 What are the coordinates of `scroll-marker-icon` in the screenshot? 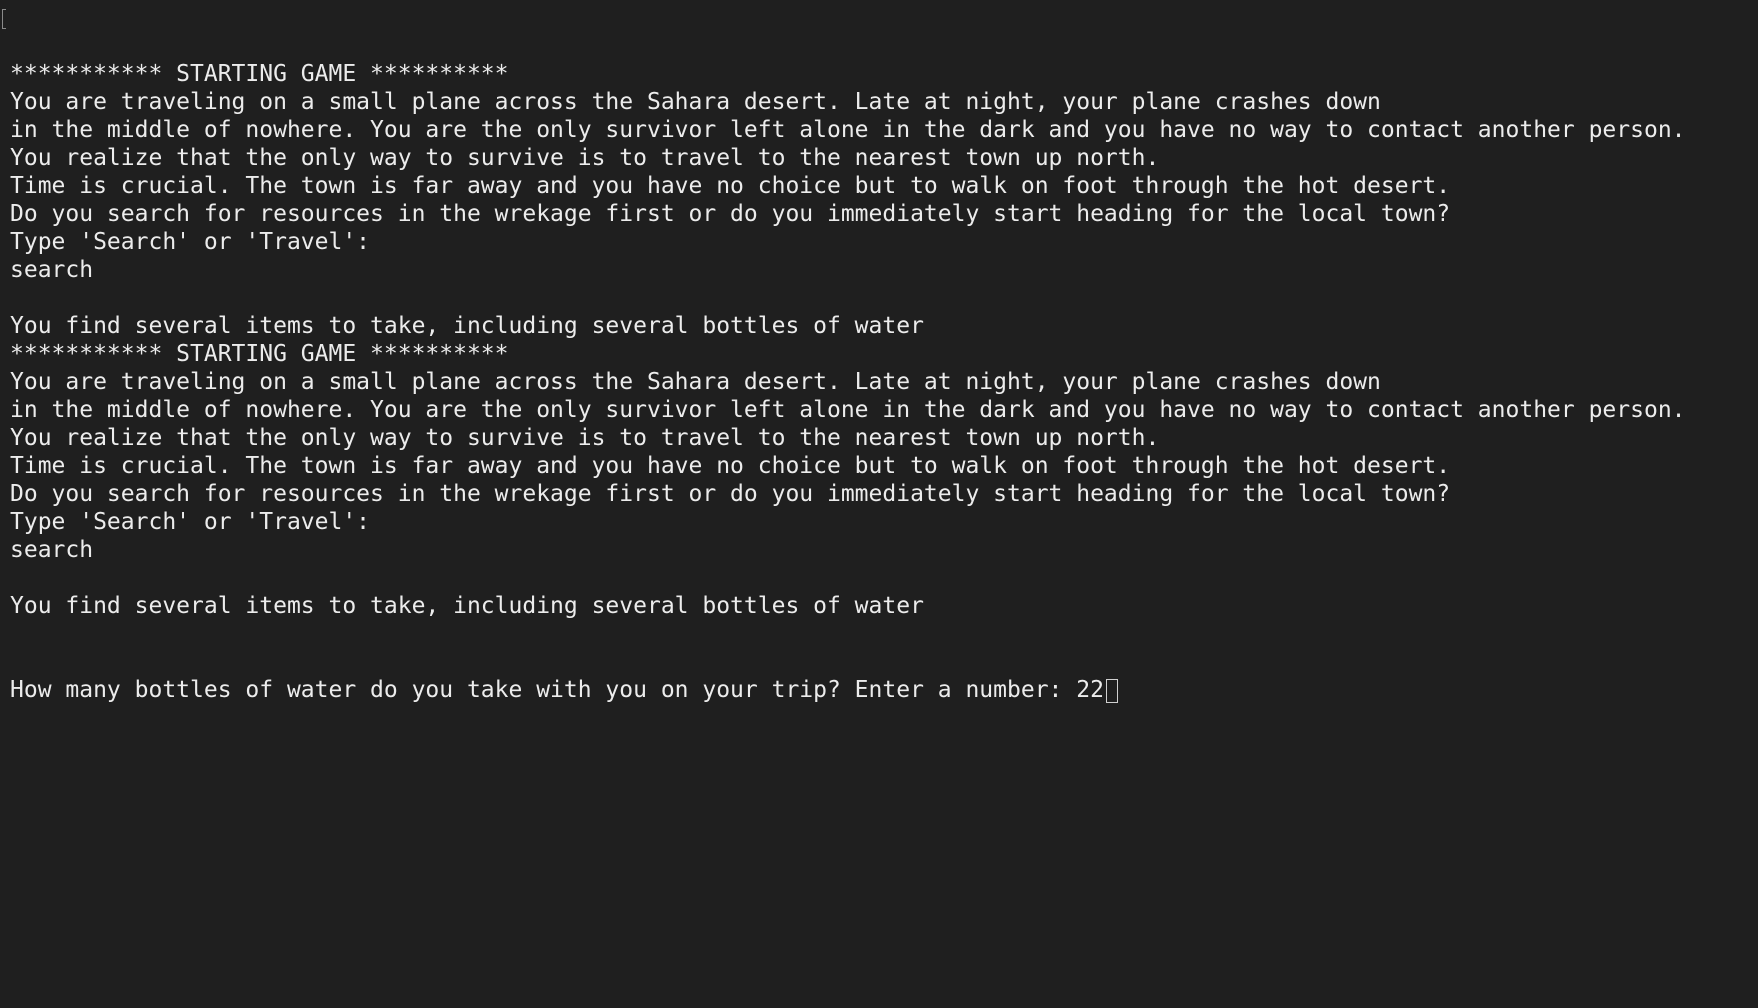 It's located at (4, 19).